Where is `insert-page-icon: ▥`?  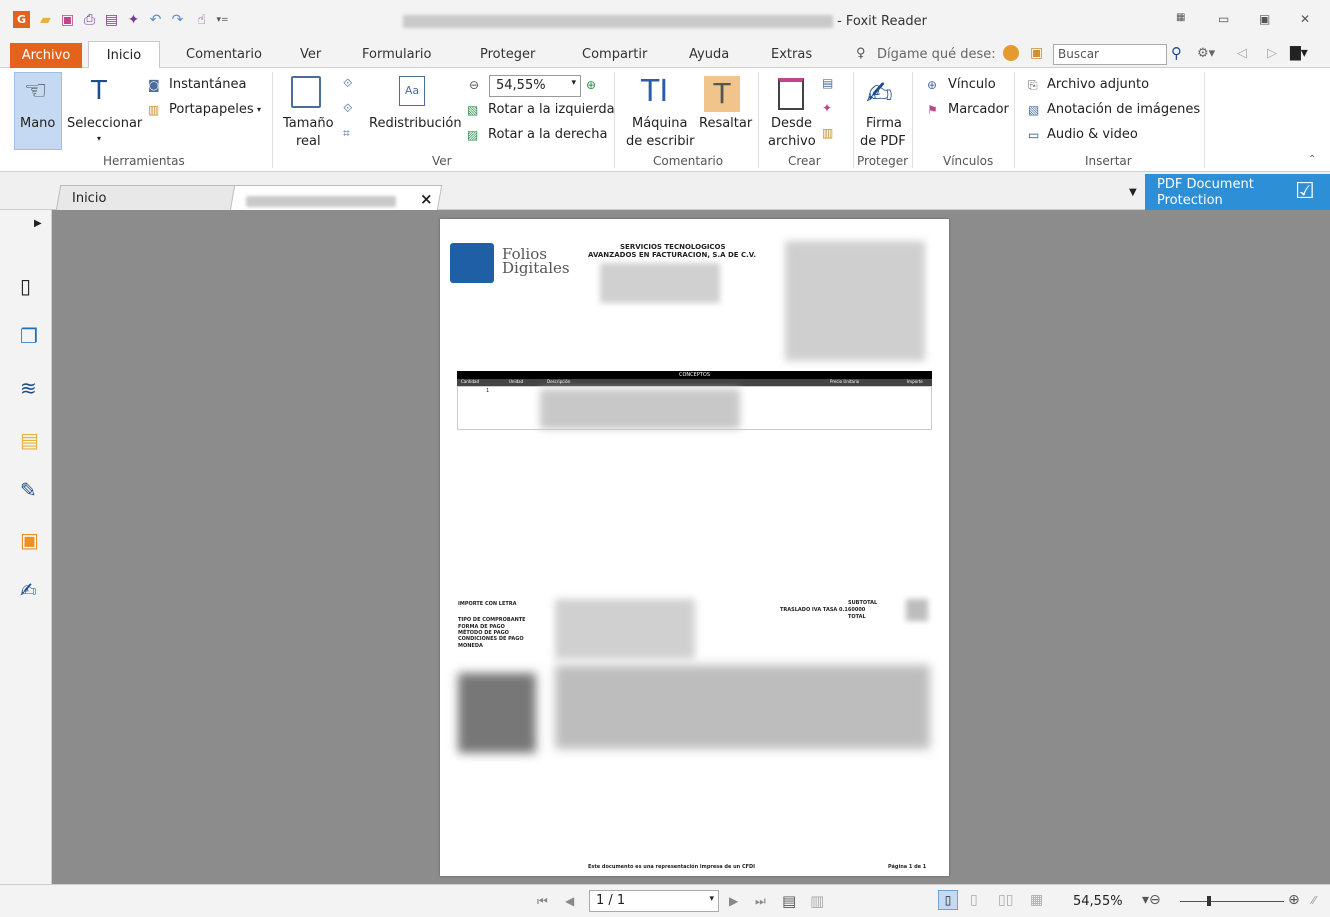
insert-page-icon: ▥ is located at coordinates (817, 901).